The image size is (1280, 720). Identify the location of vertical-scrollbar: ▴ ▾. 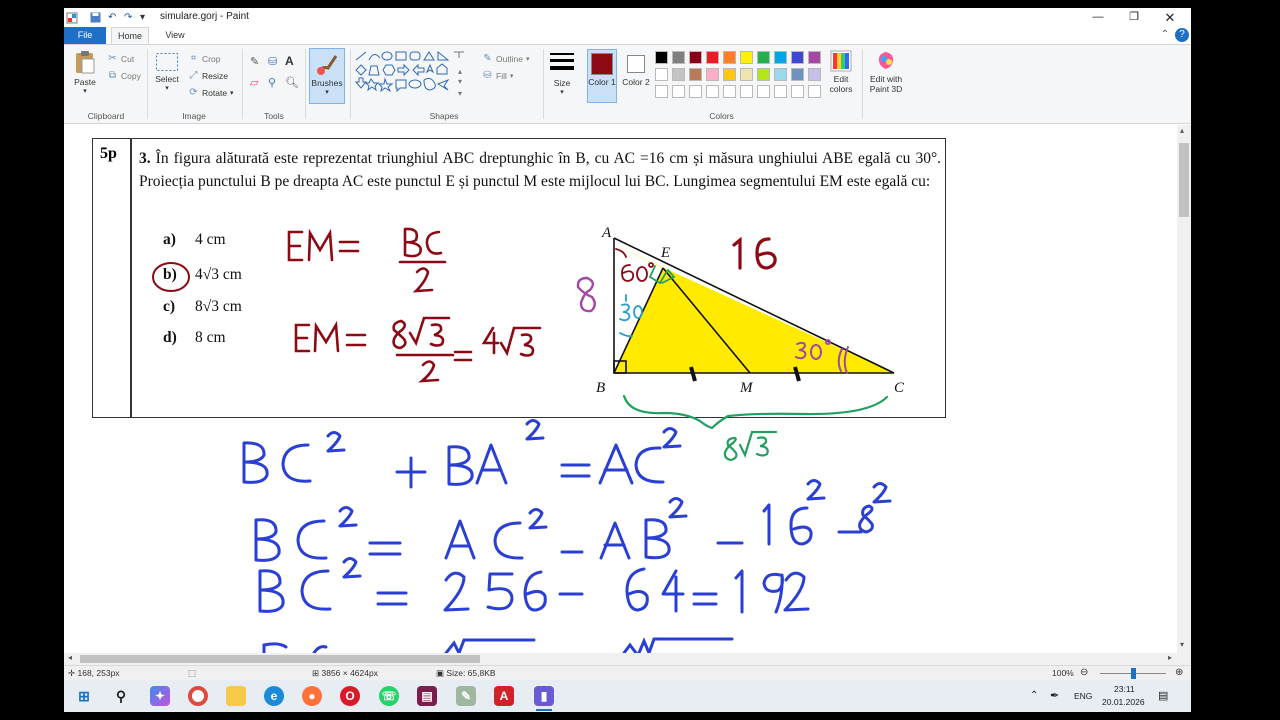
(1184, 389).